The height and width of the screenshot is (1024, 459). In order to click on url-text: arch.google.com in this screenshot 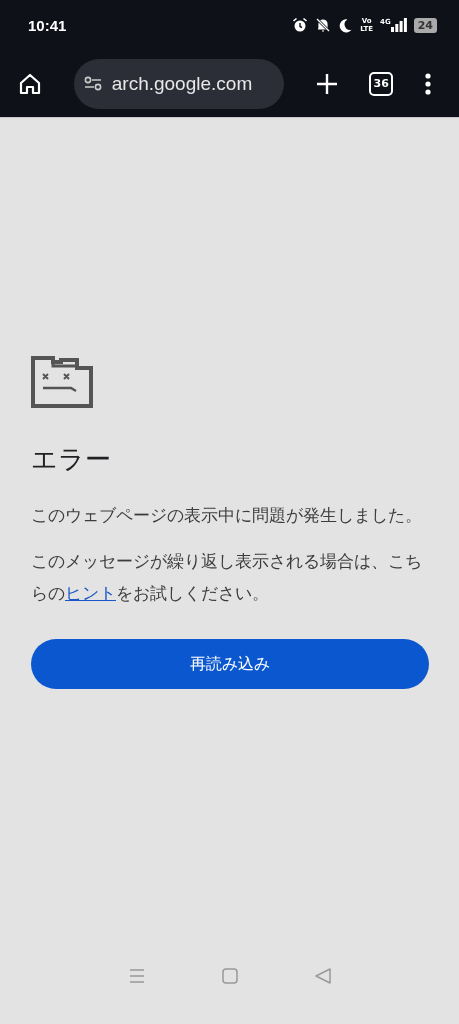, I will do `click(182, 83)`.